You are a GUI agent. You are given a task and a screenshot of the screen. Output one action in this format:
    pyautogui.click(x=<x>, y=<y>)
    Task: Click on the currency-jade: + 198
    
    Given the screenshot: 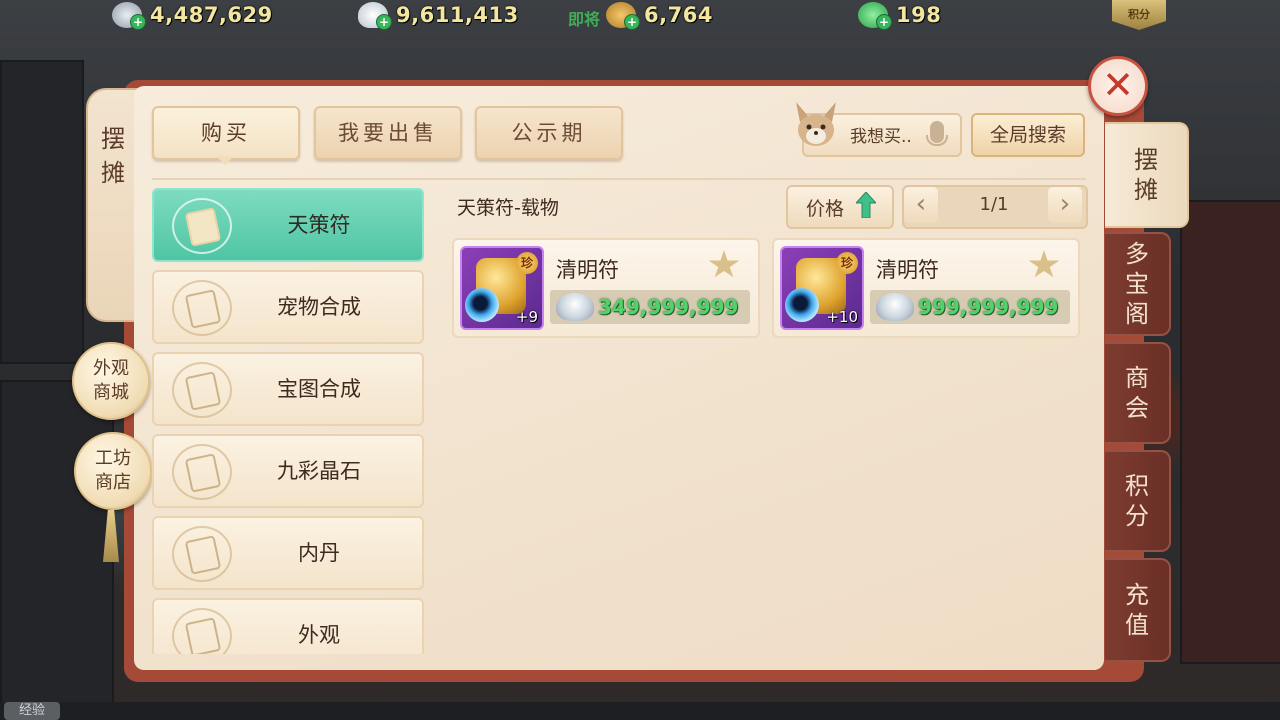 What is the action you would take?
    pyautogui.click(x=899, y=15)
    